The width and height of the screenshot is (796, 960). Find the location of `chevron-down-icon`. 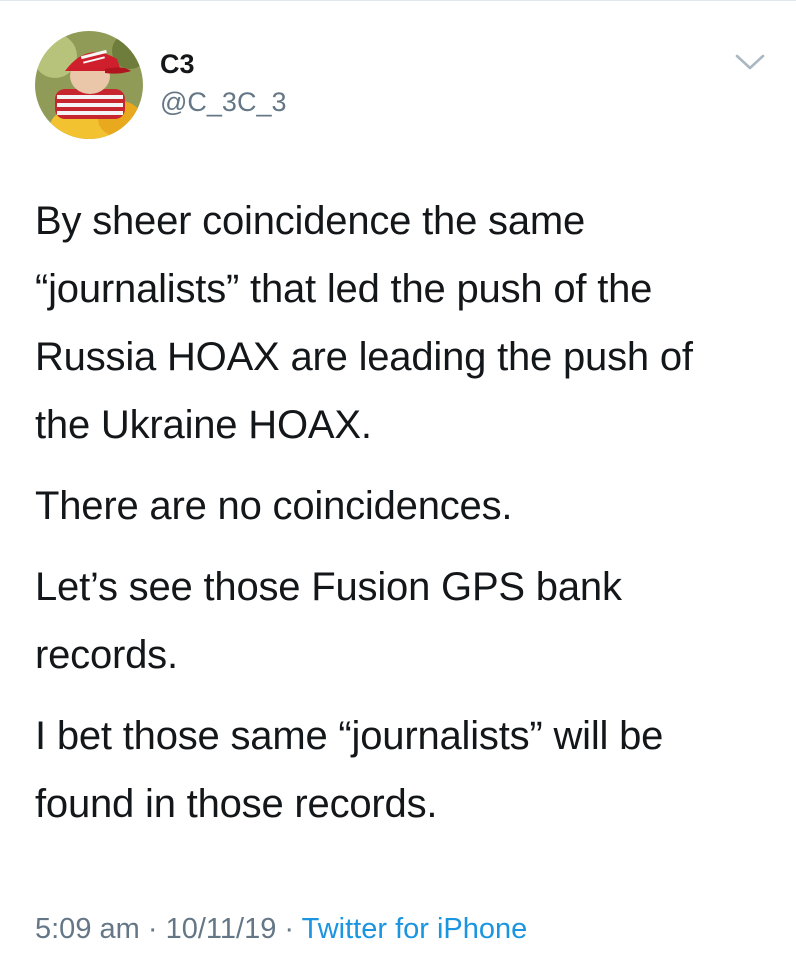

chevron-down-icon is located at coordinates (750, 62).